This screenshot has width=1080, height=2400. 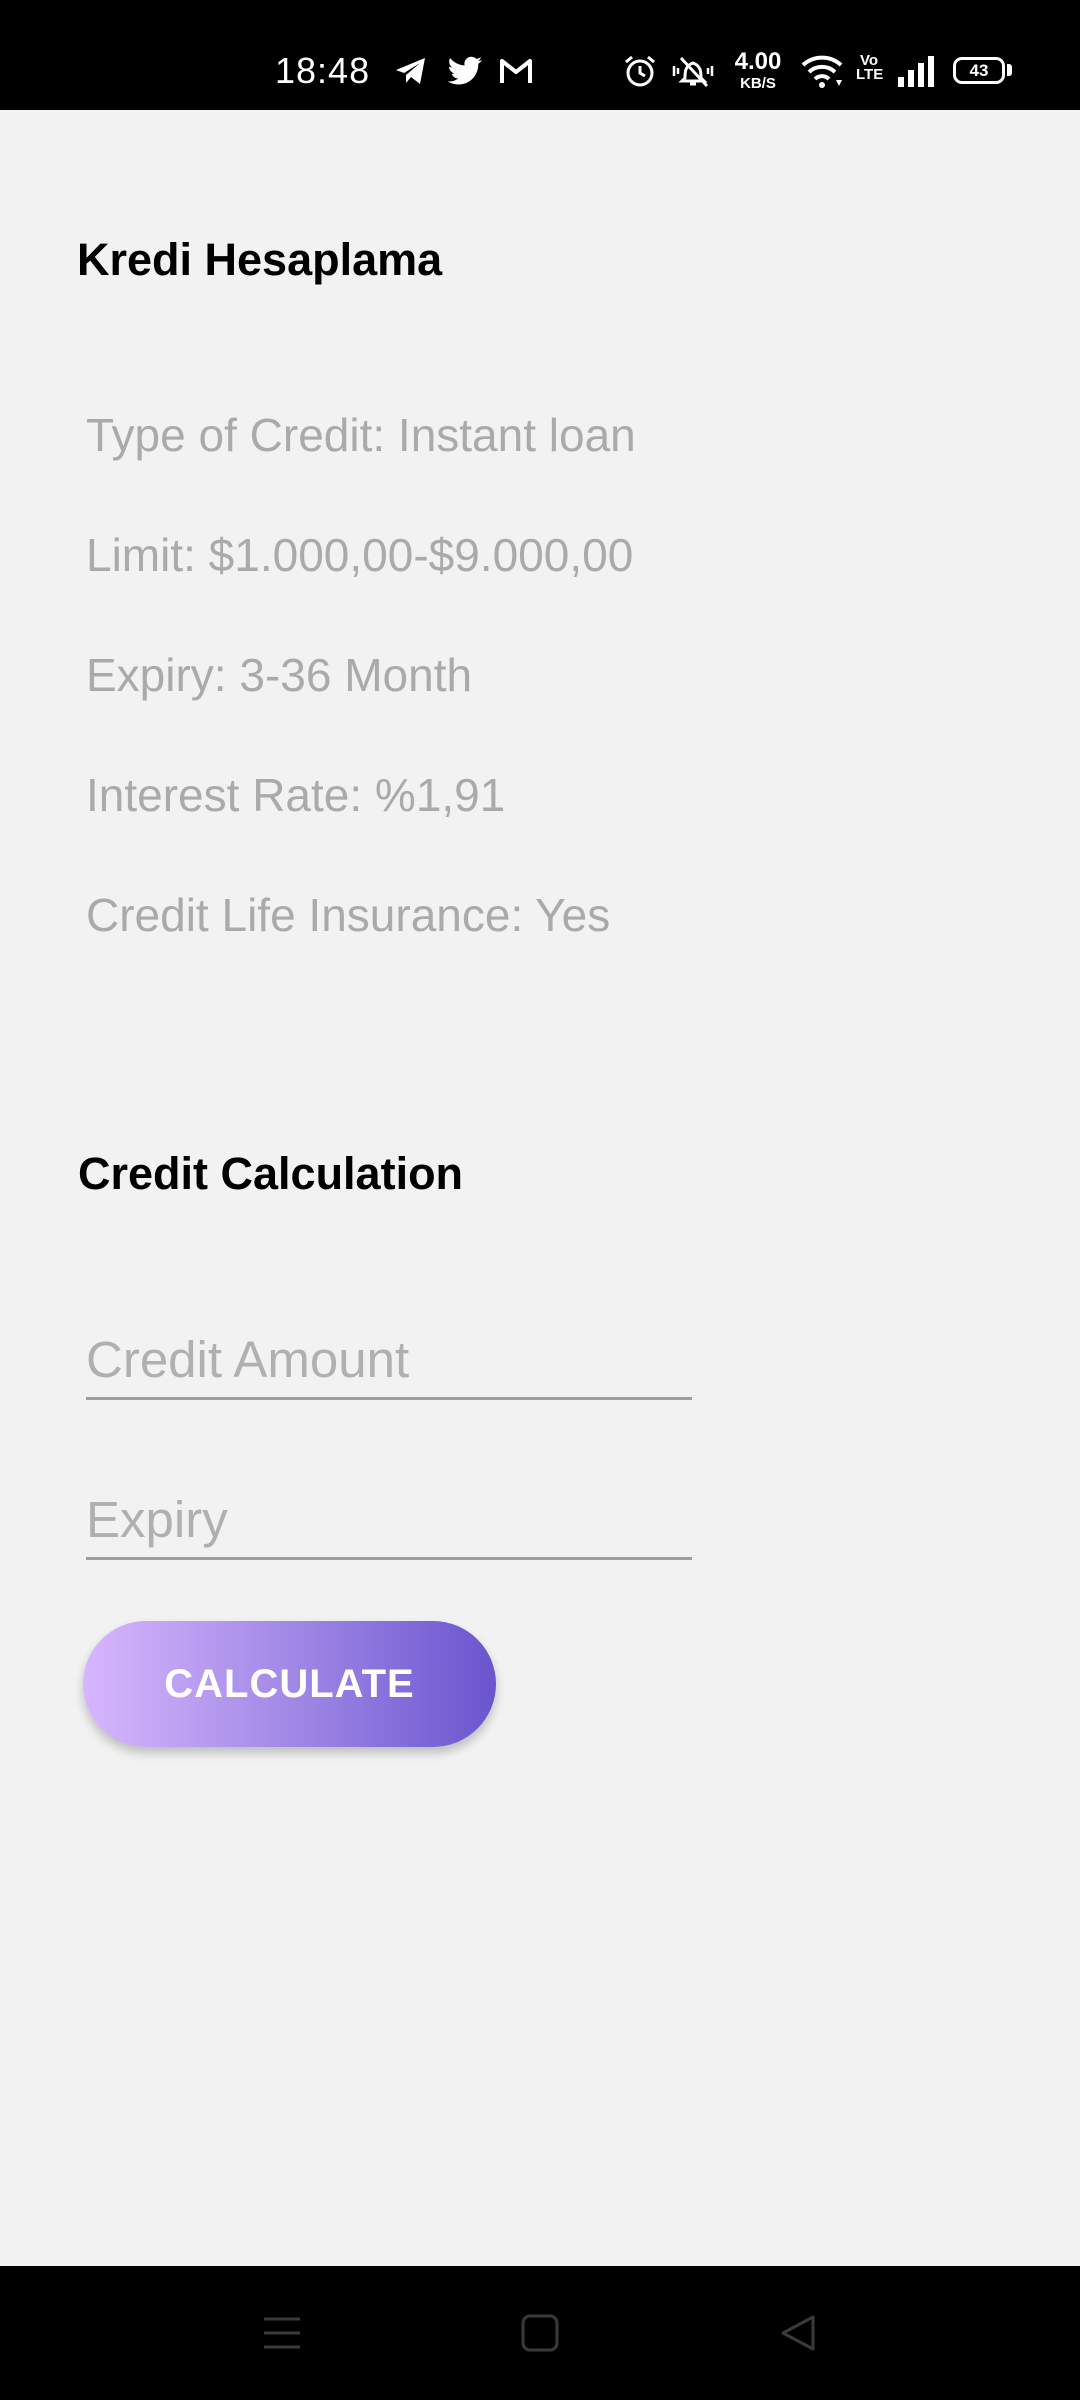 I want to click on back-button, so click(x=798, y=2333).